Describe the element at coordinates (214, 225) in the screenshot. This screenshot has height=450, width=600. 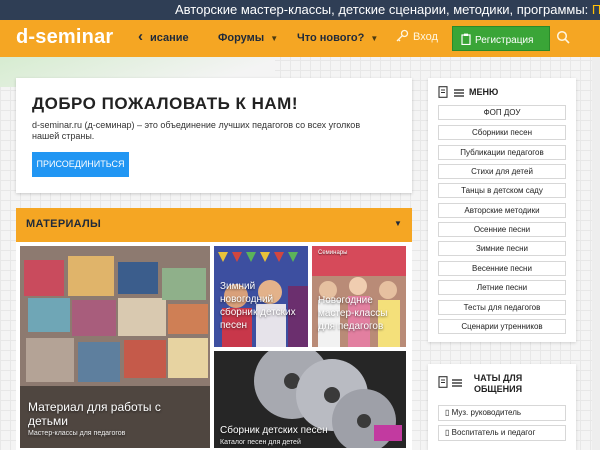
I see `materials-header: МАТЕРИАЛЫ ▼` at that location.